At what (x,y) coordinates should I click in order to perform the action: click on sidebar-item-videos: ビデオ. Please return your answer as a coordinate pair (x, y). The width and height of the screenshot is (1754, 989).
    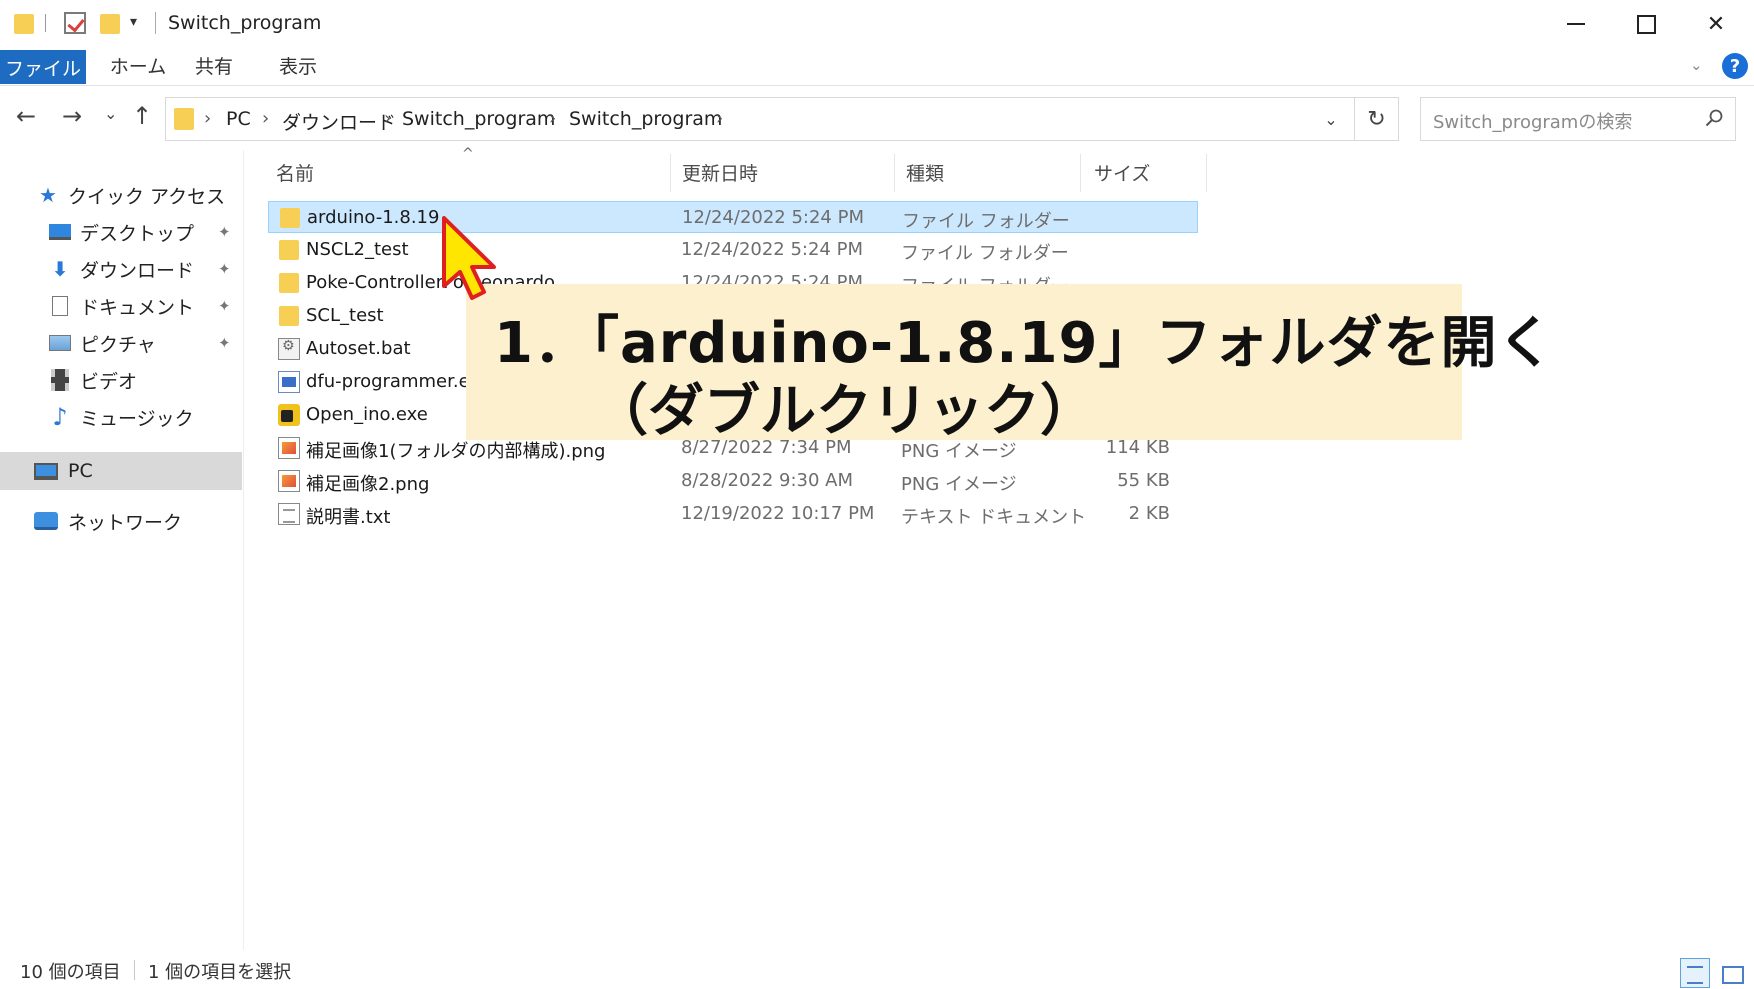
    Looking at the image, I should click on (121, 380).